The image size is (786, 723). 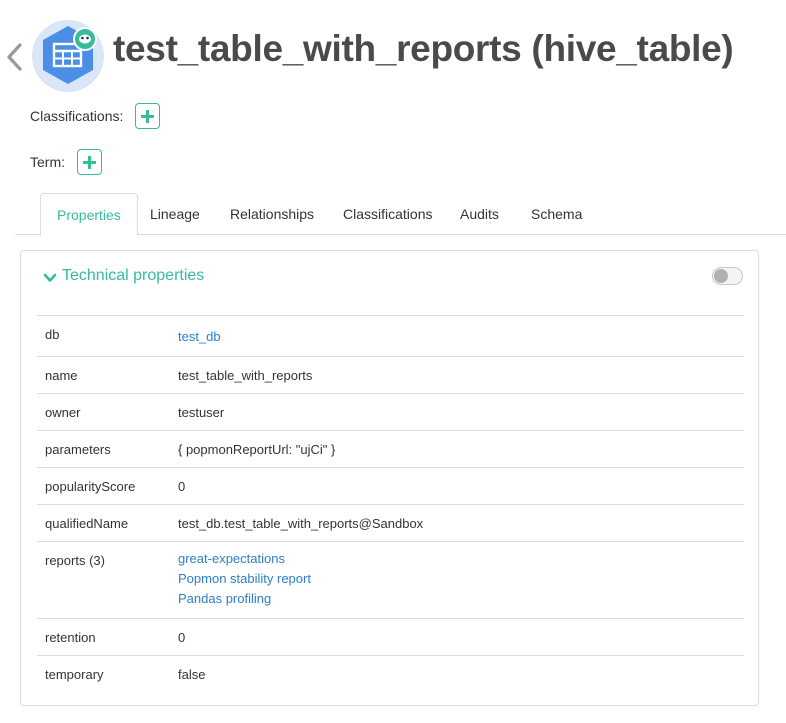 What do you see at coordinates (461, 337) in the screenshot?
I see `db-link: test_db` at bounding box center [461, 337].